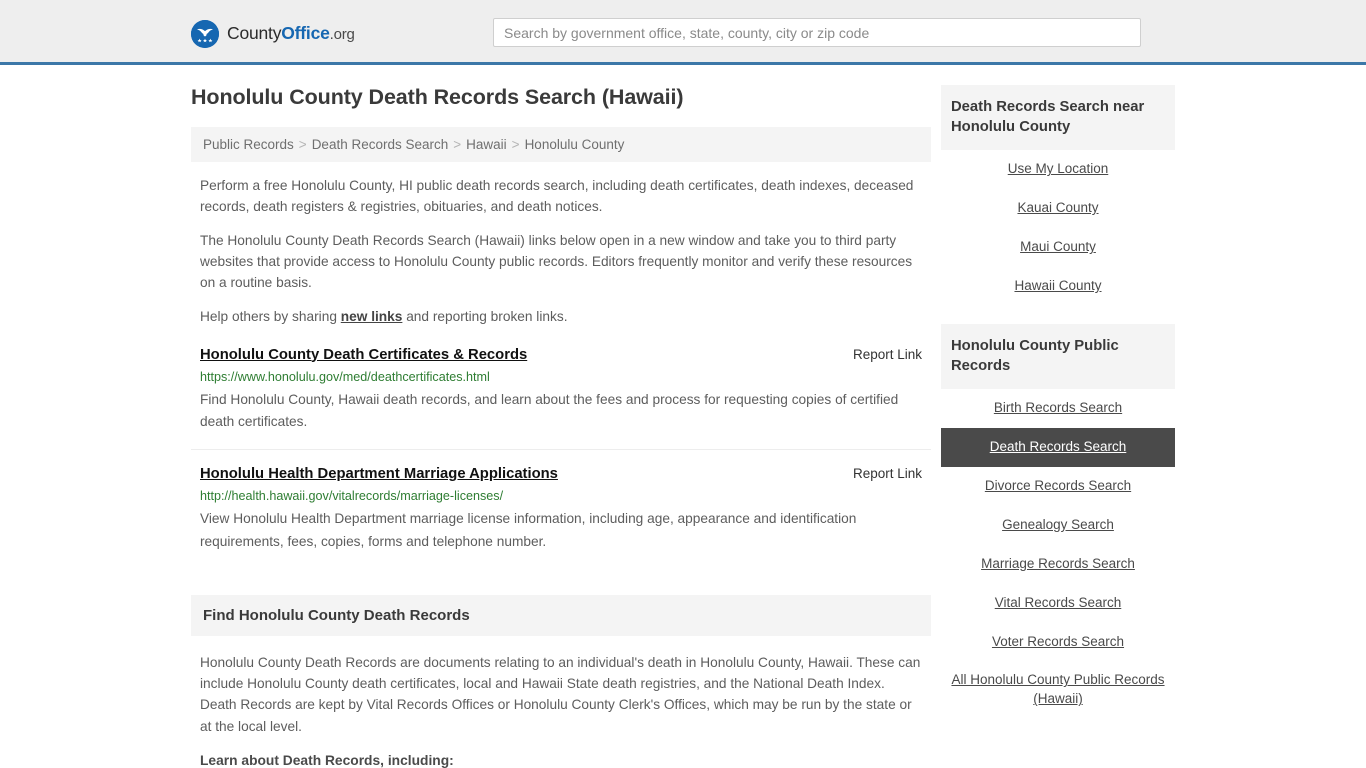 The image size is (1366, 768). I want to click on sidebar-item-label: Birth Records Search, so click(1058, 408).